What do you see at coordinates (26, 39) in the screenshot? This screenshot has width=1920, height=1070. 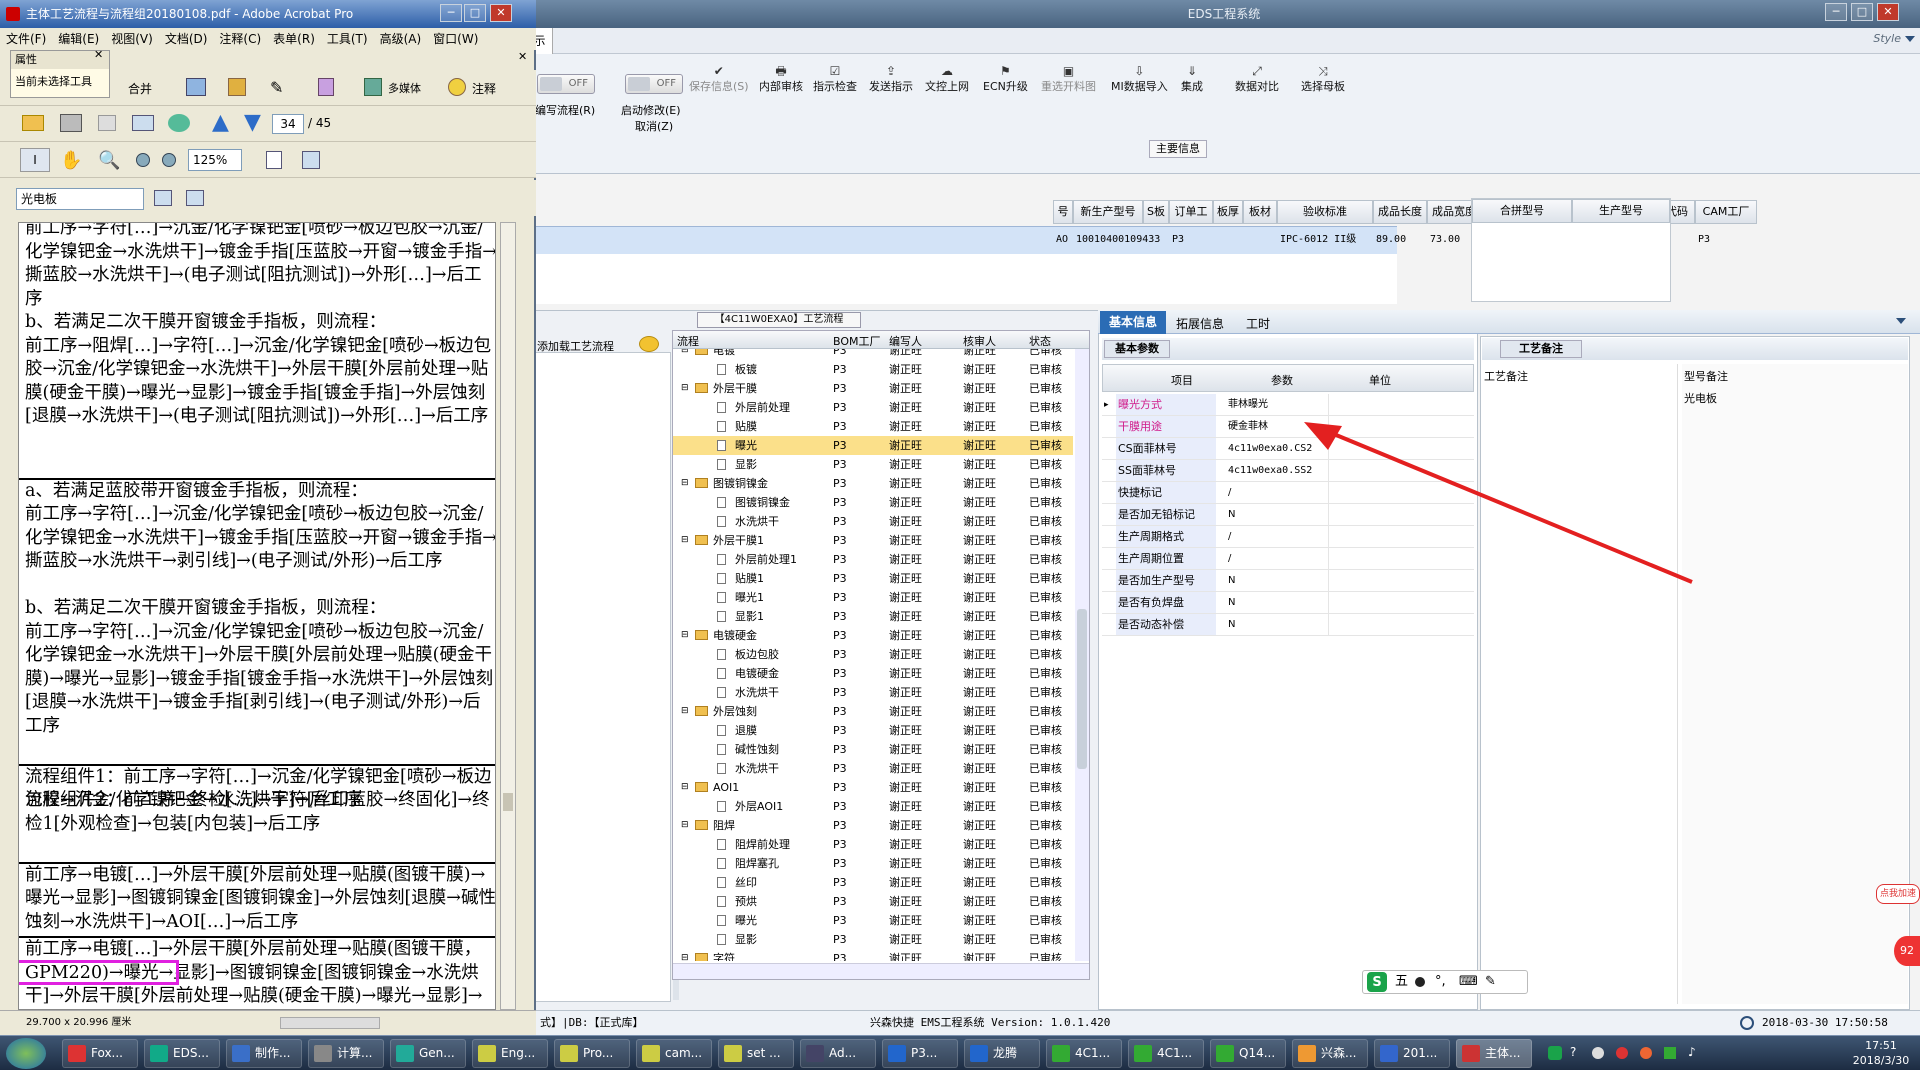 I see `pdf-menu-item: 文件(F)` at bounding box center [26, 39].